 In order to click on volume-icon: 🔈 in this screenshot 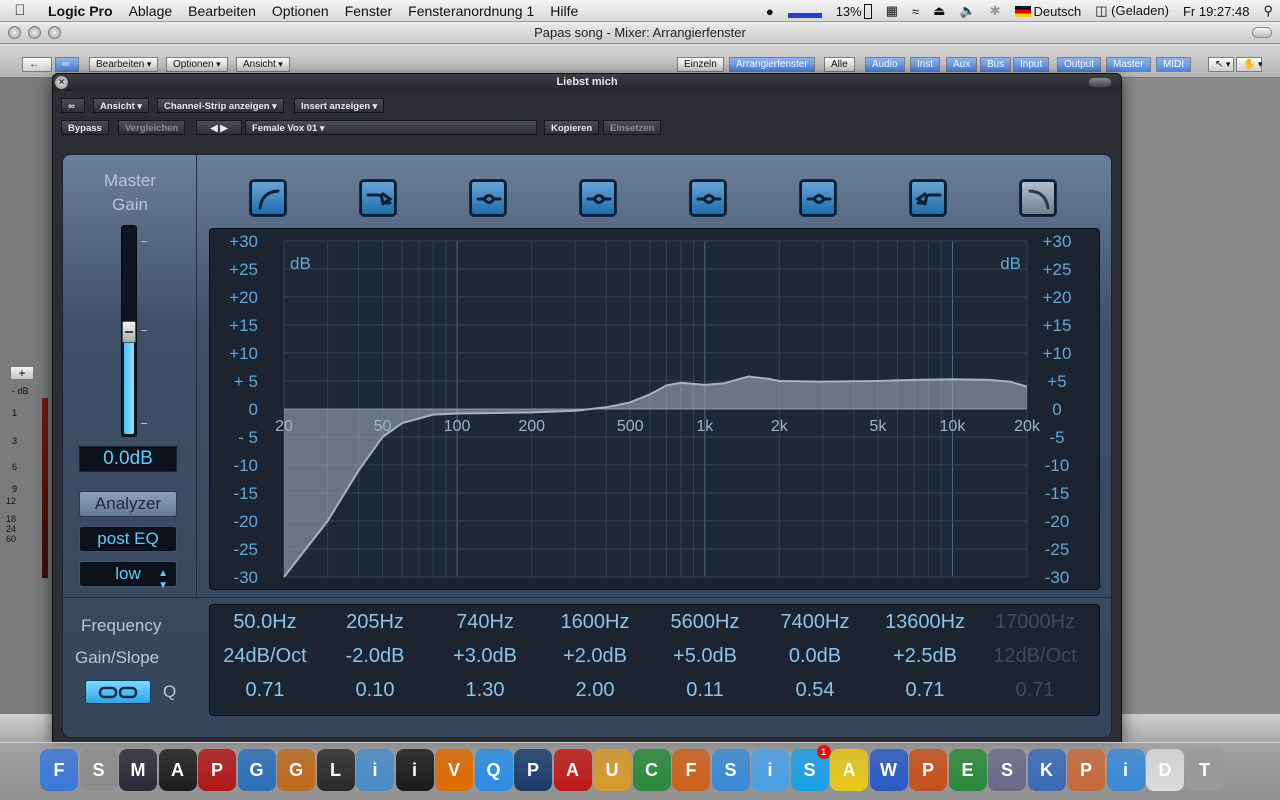, I will do `click(967, 11)`.